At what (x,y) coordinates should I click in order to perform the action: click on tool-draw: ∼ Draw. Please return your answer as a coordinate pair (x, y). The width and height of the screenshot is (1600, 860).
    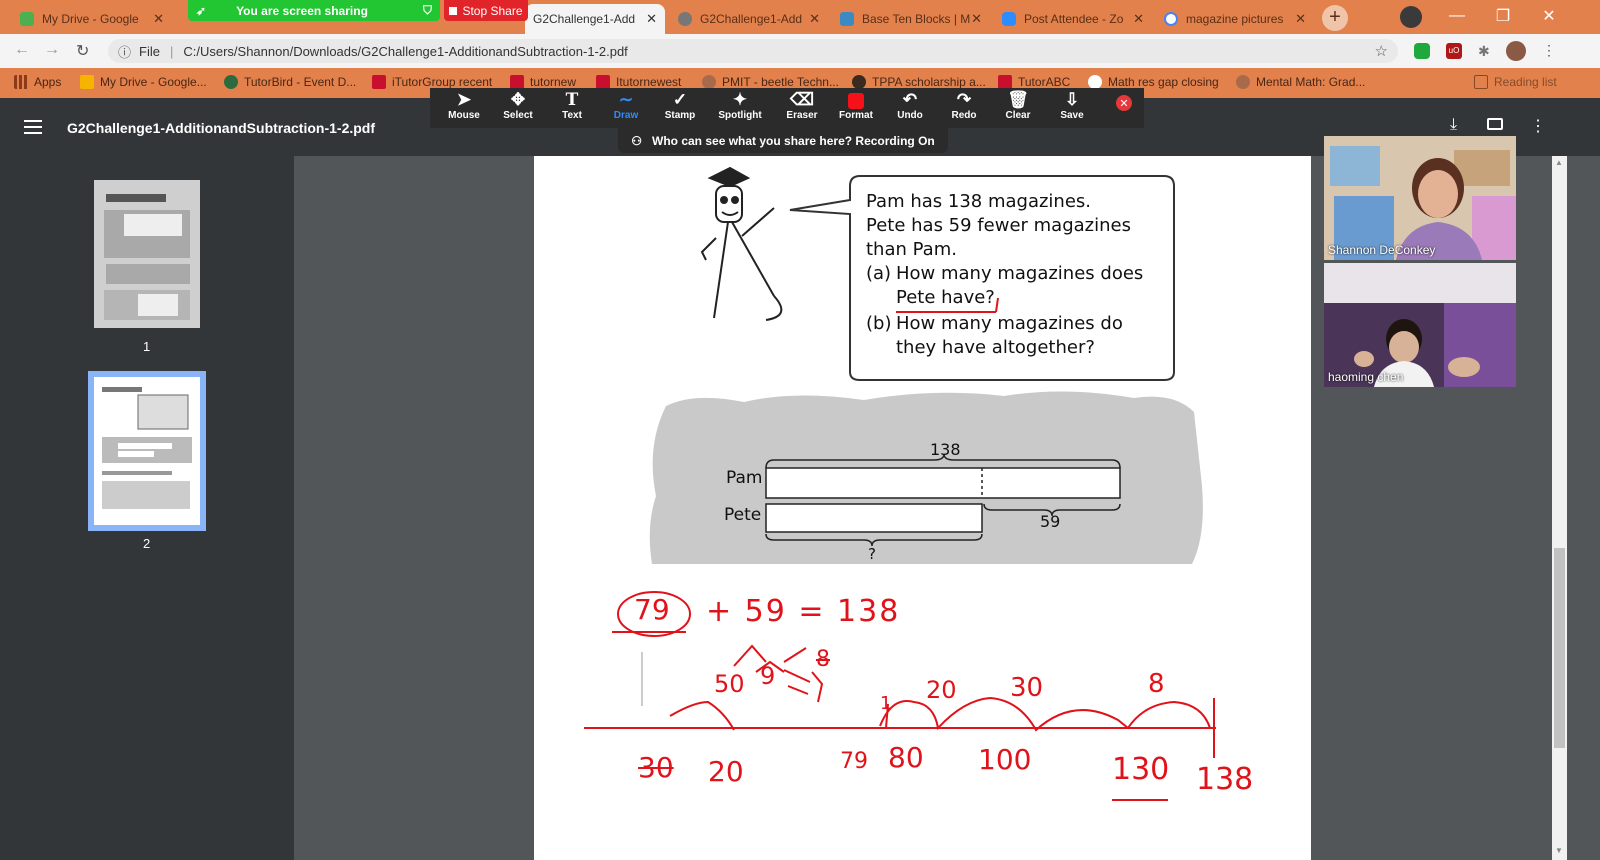
    Looking at the image, I should click on (626, 105).